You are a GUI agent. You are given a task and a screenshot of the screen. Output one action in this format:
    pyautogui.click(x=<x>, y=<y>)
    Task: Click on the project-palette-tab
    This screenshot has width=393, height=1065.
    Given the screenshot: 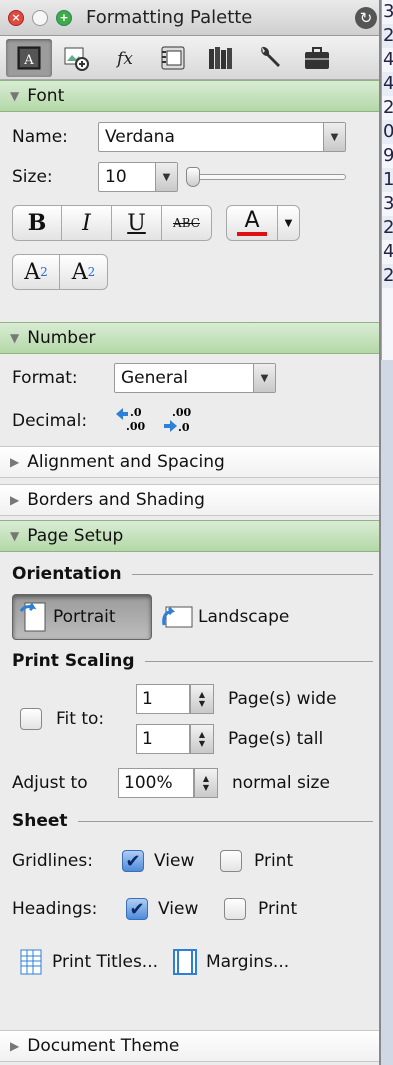 What is the action you would take?
    pyautogui.click(x=317, y=58)
    